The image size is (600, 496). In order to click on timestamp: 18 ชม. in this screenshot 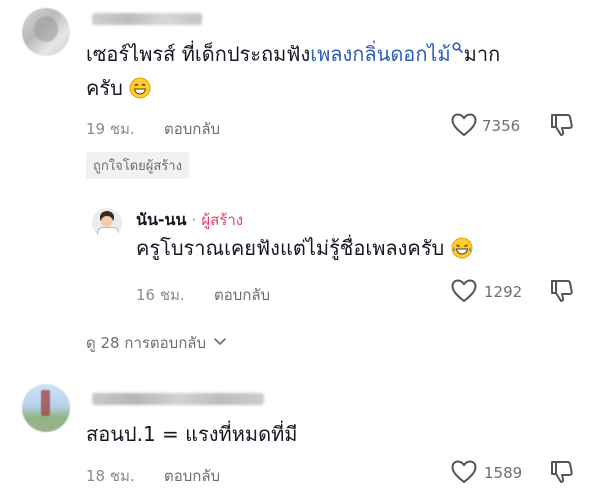, I will do `click(110, 476)`.